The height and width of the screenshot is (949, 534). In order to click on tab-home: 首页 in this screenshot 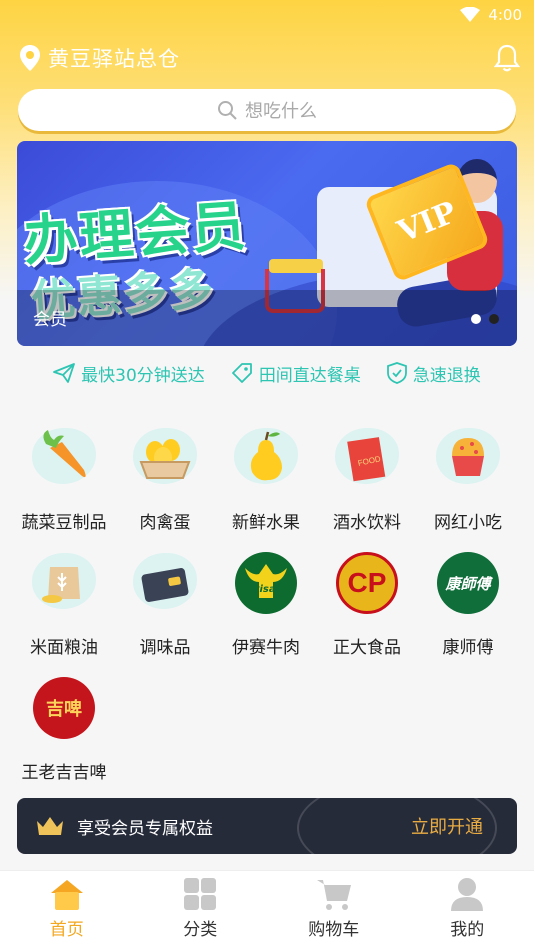, I will do `click(67, 910)`.